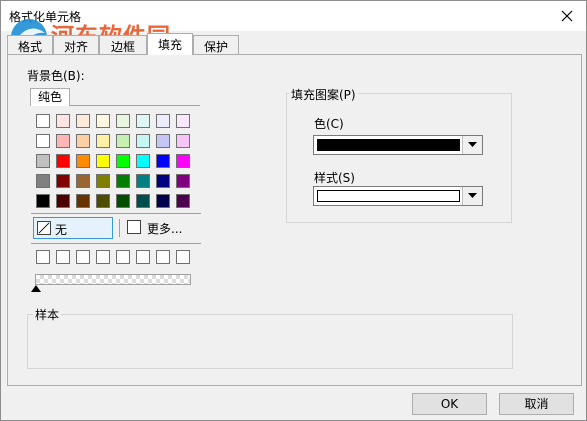  What do you see at coordinates (44, 228) in the screenshot?
I see `no-color-icon` at bounding box center [44, 228].